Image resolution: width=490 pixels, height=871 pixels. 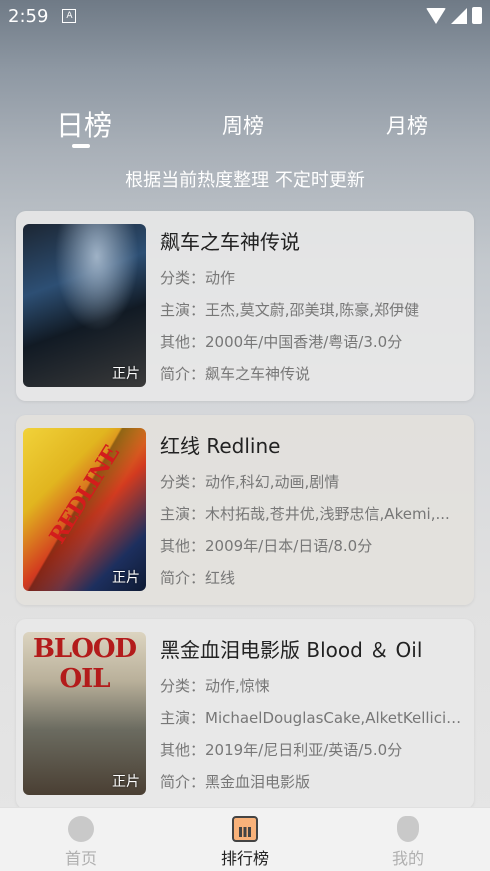 I want to click on nav-home: 首页, so click(x=81, y=842).